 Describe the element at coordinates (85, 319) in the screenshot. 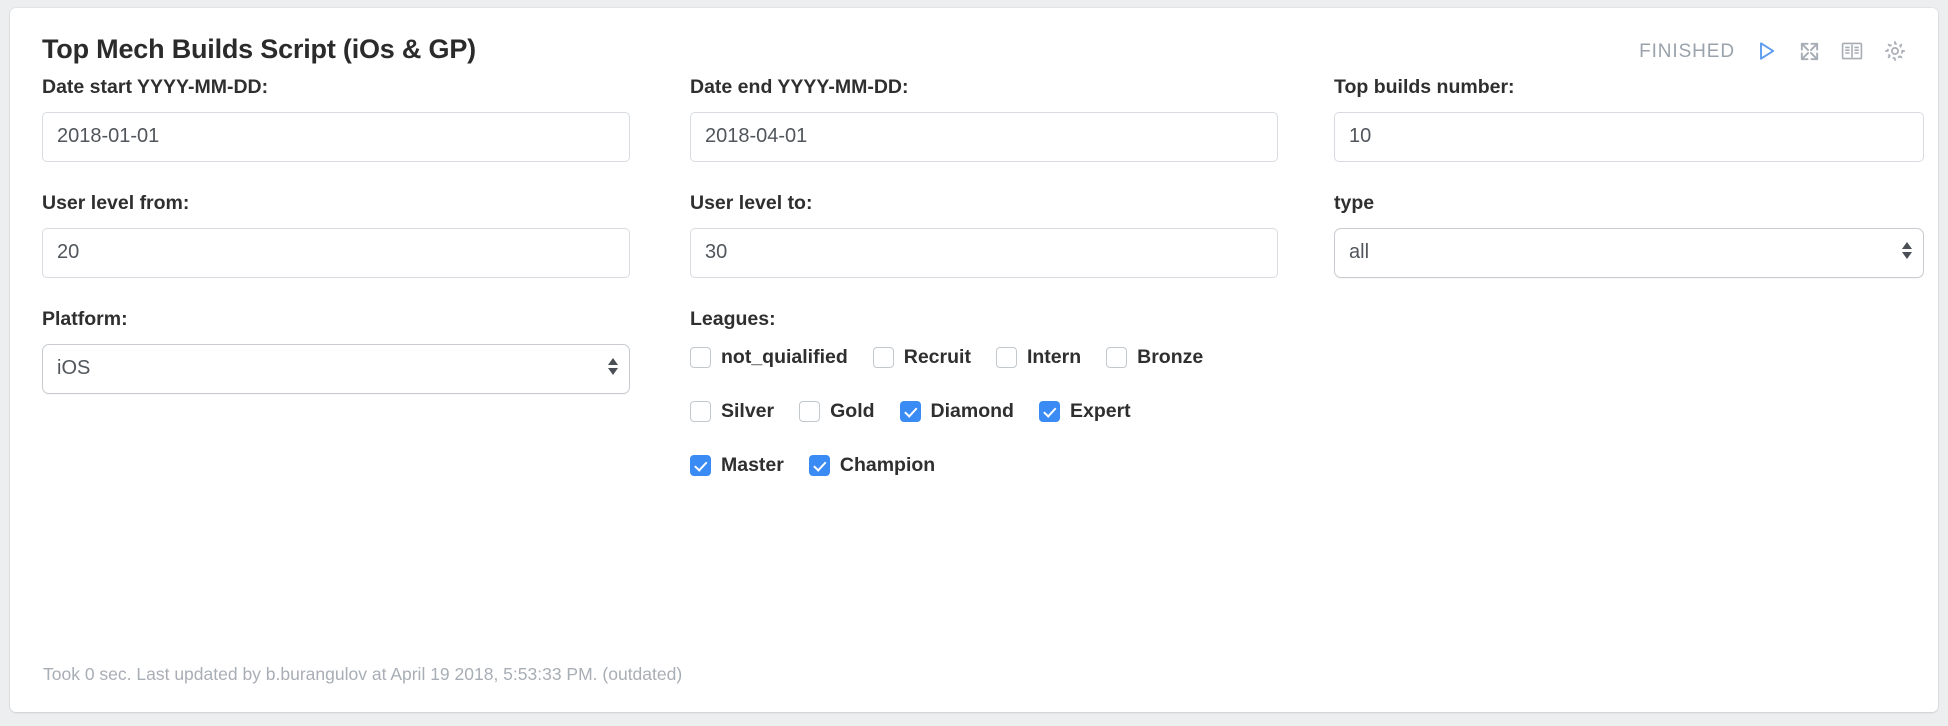

I see `platform-label: Platform:` at that location.